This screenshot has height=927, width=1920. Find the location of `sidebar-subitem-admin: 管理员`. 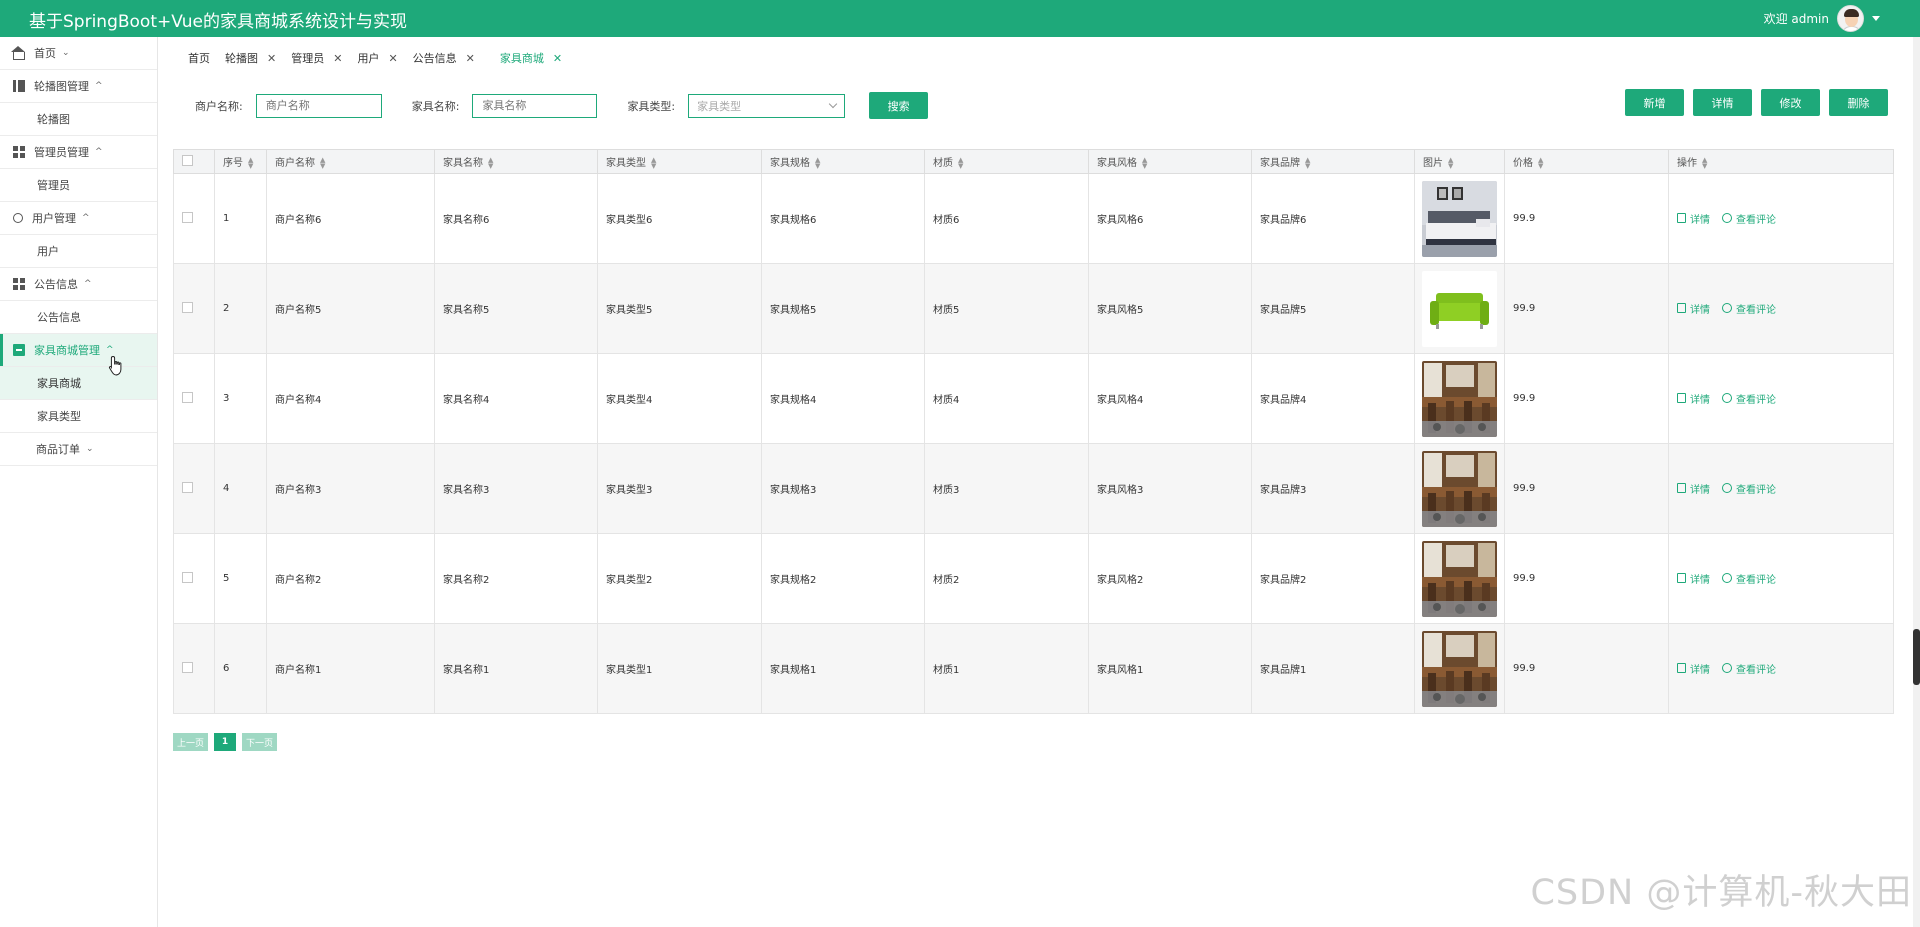

sidebar-subitem-admin: 管理员 is located at coordinates (78, 185).